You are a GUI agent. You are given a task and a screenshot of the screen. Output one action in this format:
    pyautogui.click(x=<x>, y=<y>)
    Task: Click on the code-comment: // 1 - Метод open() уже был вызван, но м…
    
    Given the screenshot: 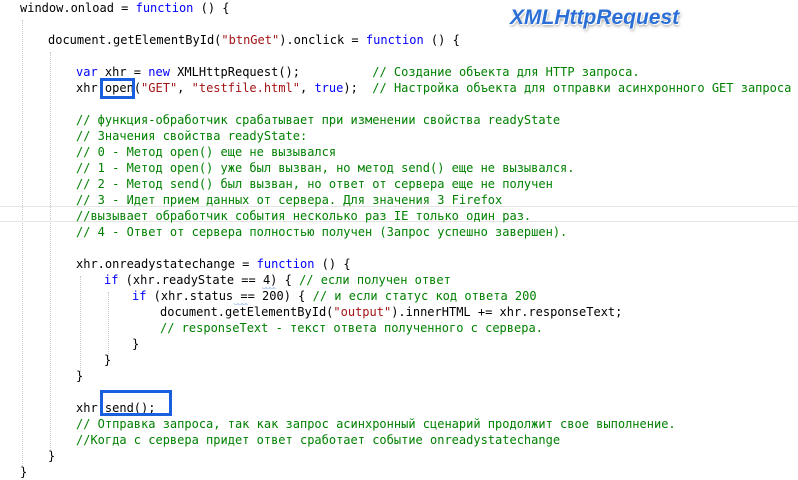 What is the action you would take?
    pyautogui.click(x=325, y=168)
    